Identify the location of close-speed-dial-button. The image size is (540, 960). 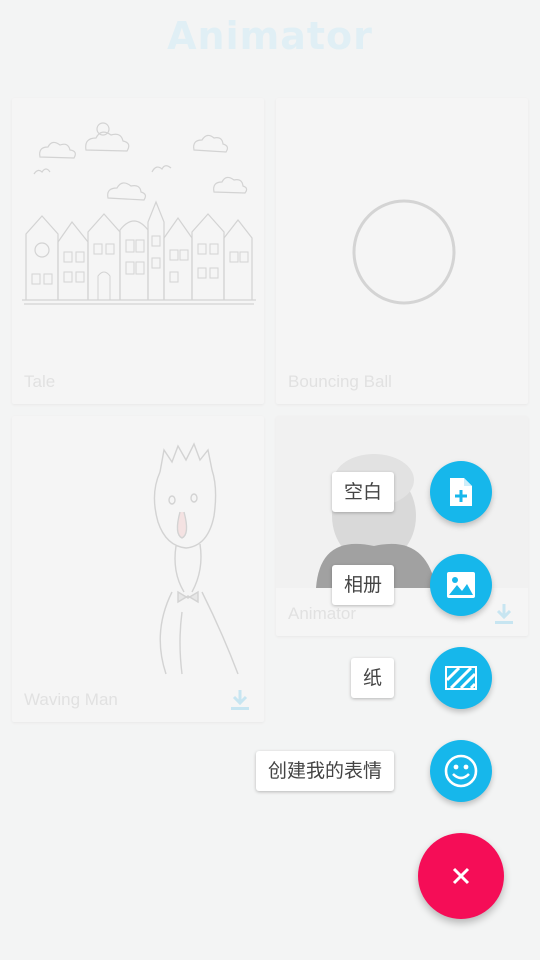
(461, 876).